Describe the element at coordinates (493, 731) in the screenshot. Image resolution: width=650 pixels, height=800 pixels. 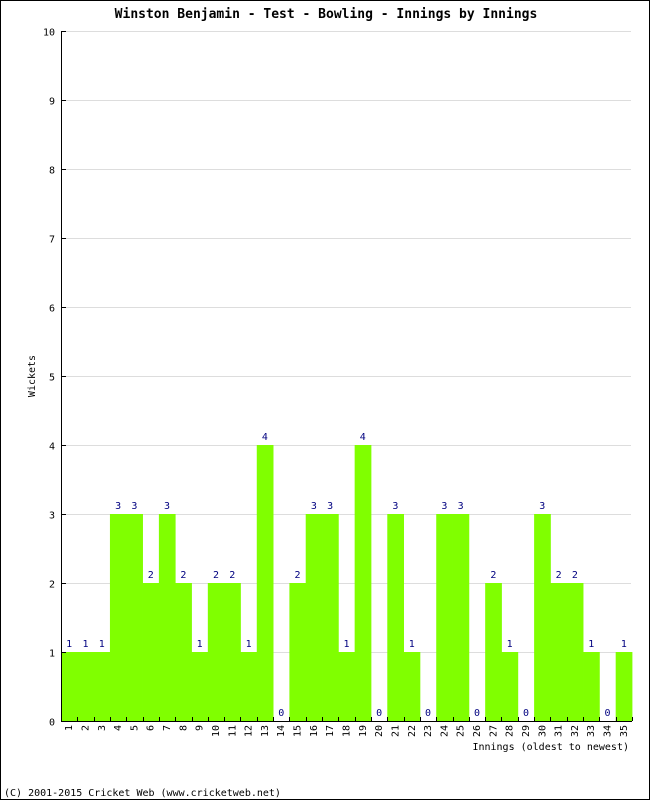
I see `x-tick-label: 27` at that location.